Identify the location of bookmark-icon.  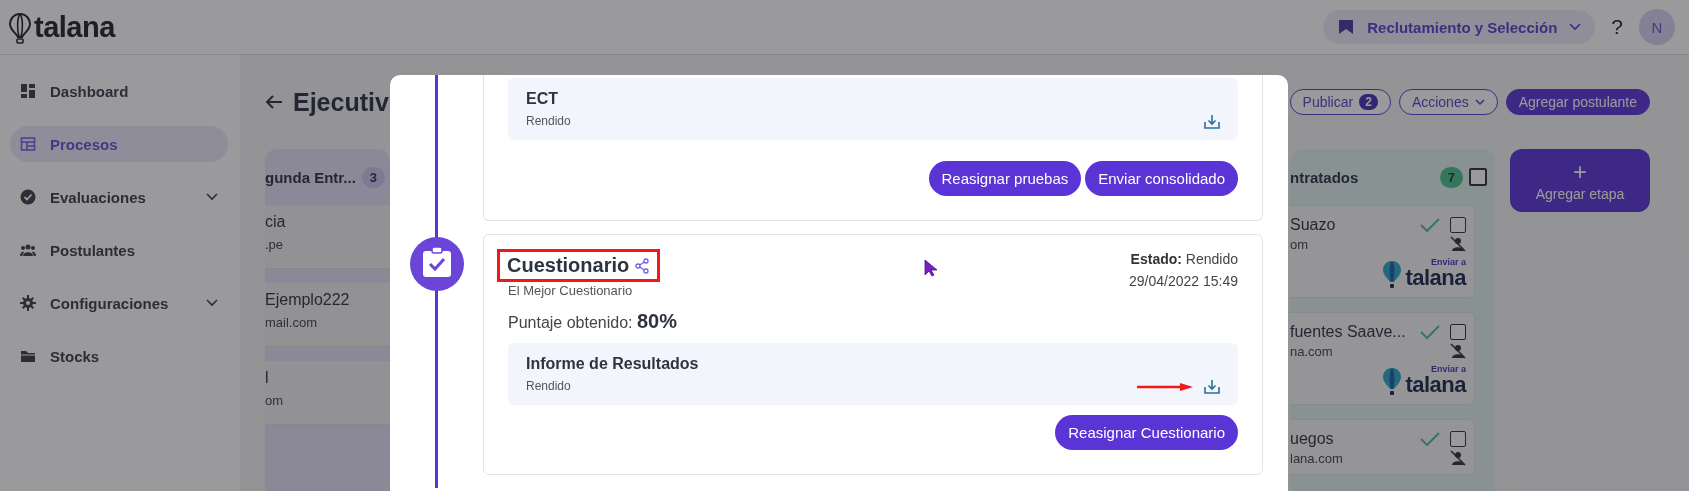
(1346, 27).